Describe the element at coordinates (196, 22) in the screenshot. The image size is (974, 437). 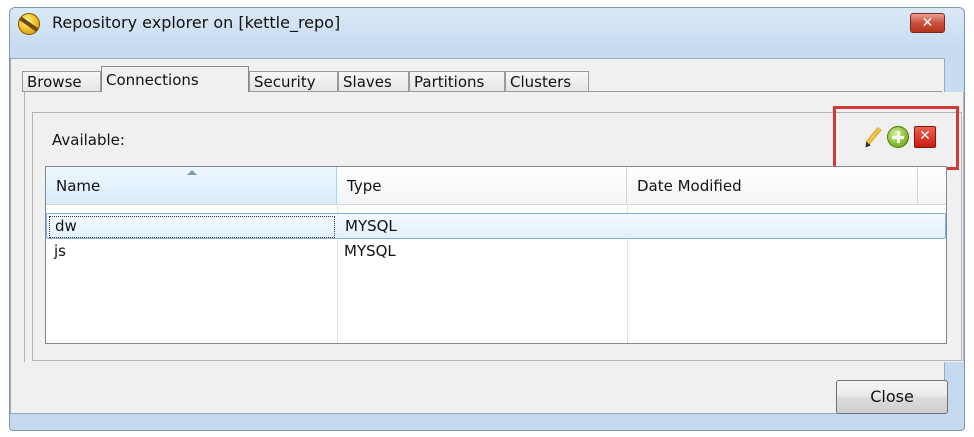
I see `window-title: Repository explorer on [kettle_repo]` at that location.